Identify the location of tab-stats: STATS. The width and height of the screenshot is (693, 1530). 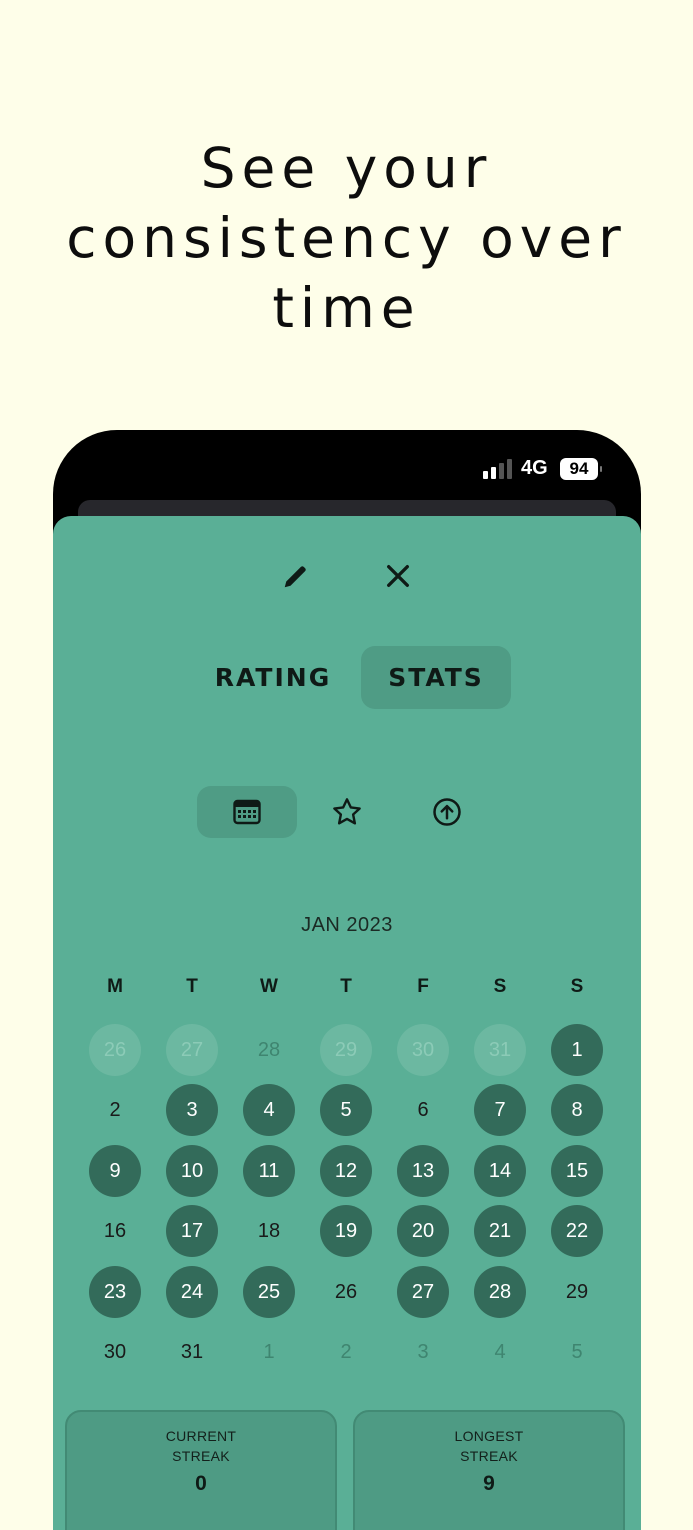
(436, 677).